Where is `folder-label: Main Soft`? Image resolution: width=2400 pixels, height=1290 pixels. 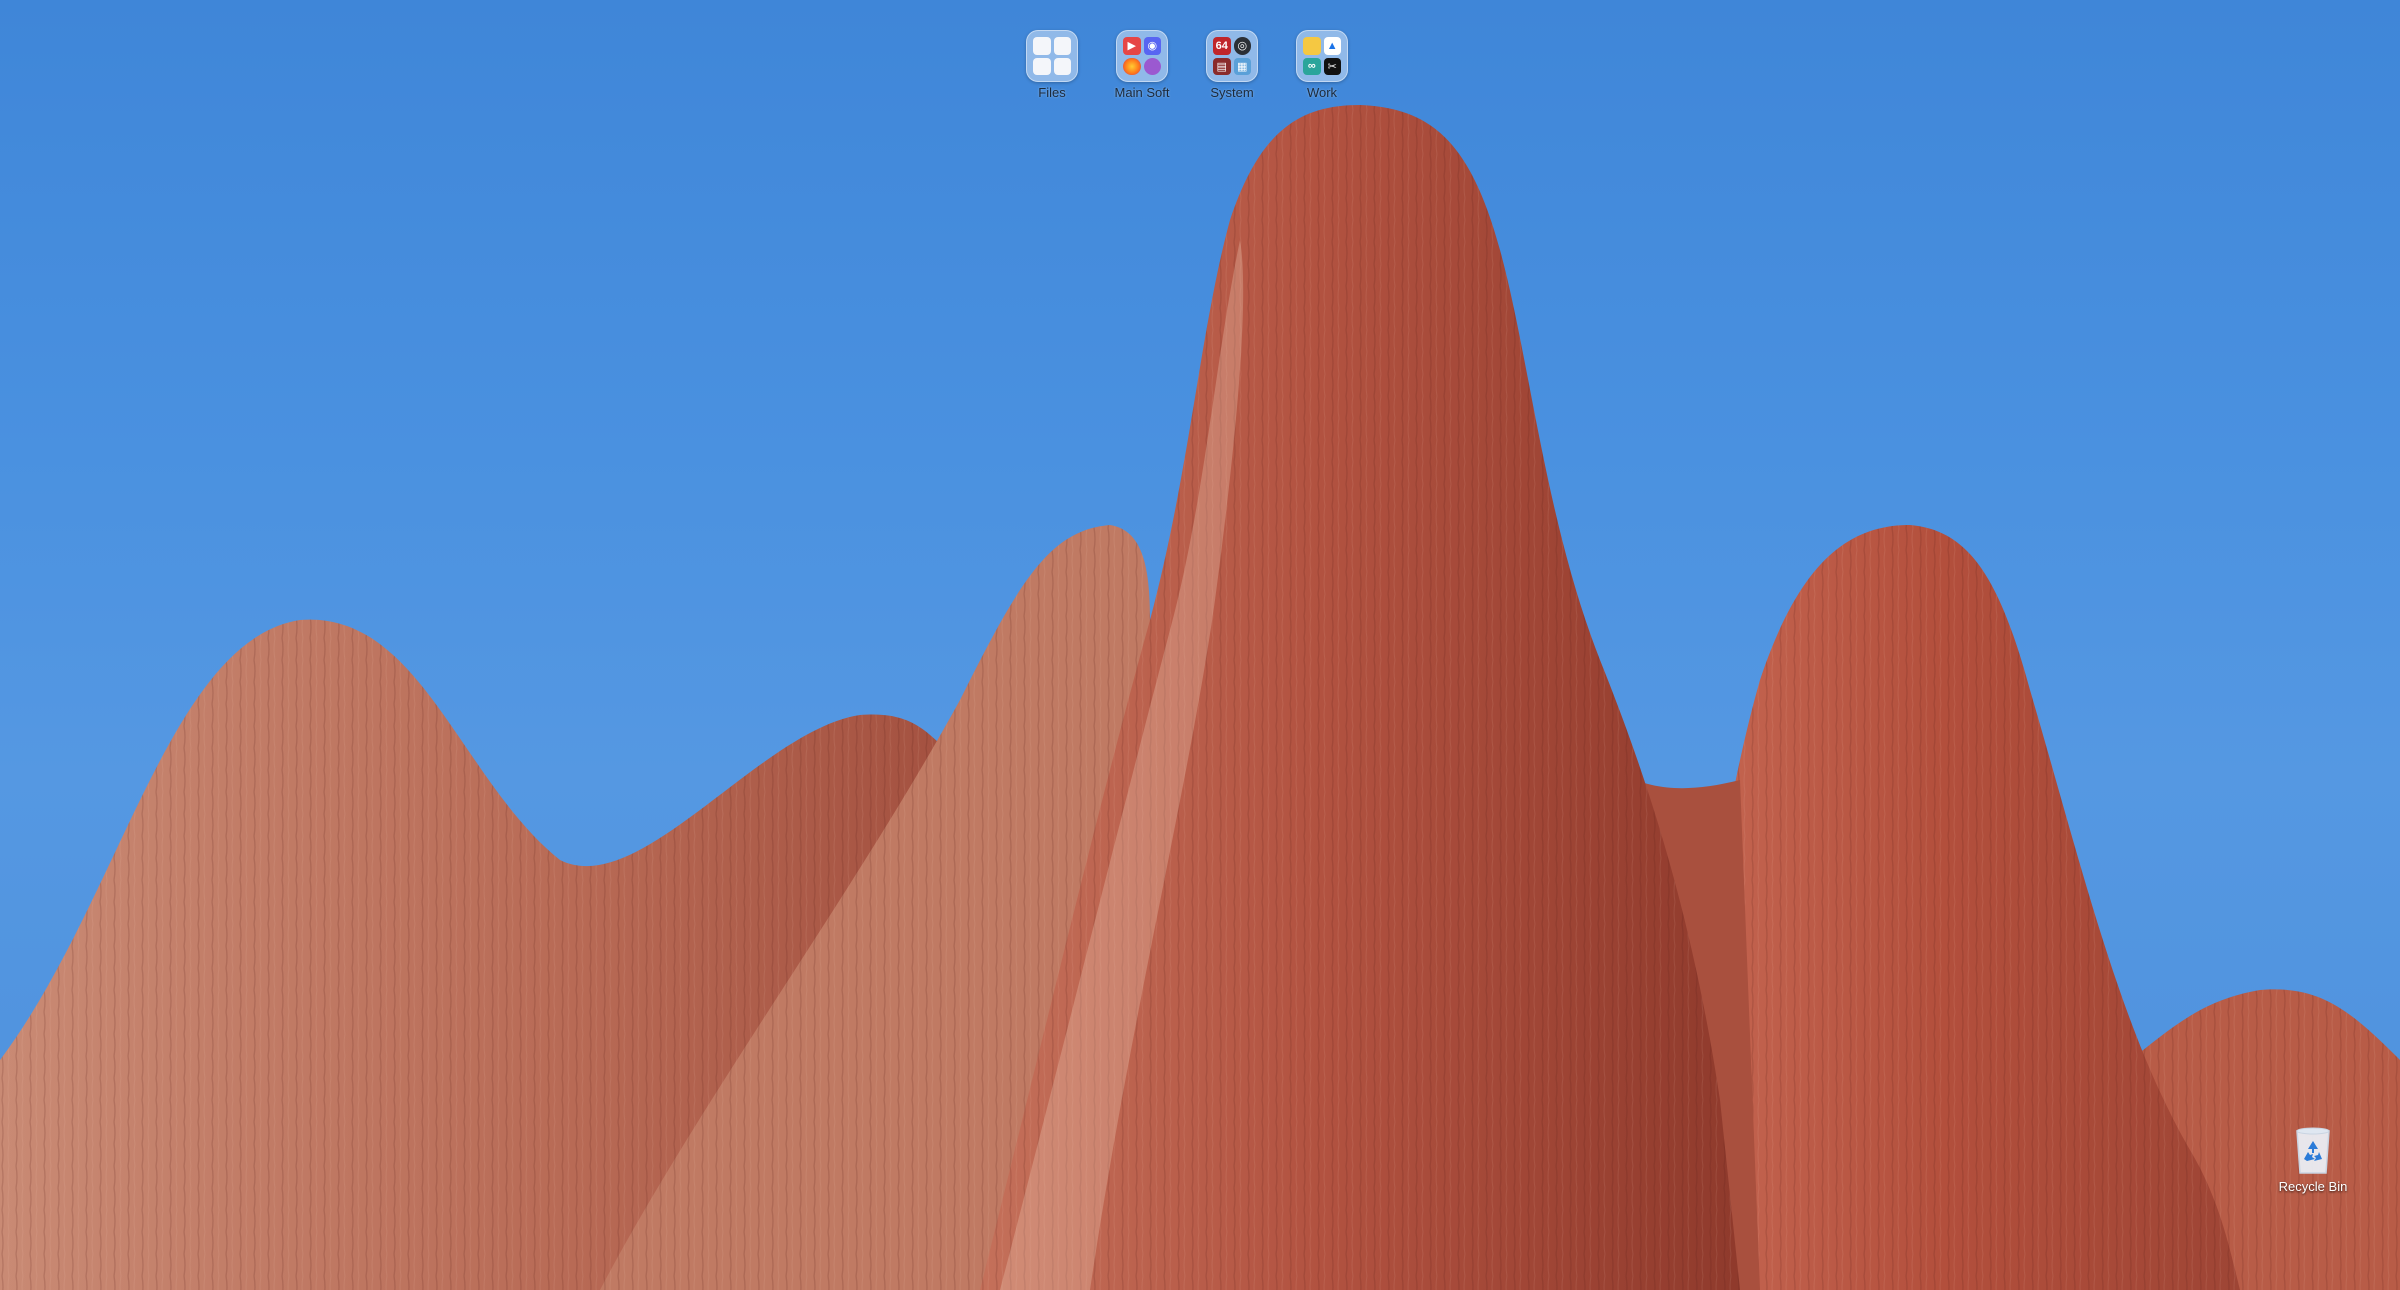 folder-label: Main Soft is located at coordinates (1142, 92).